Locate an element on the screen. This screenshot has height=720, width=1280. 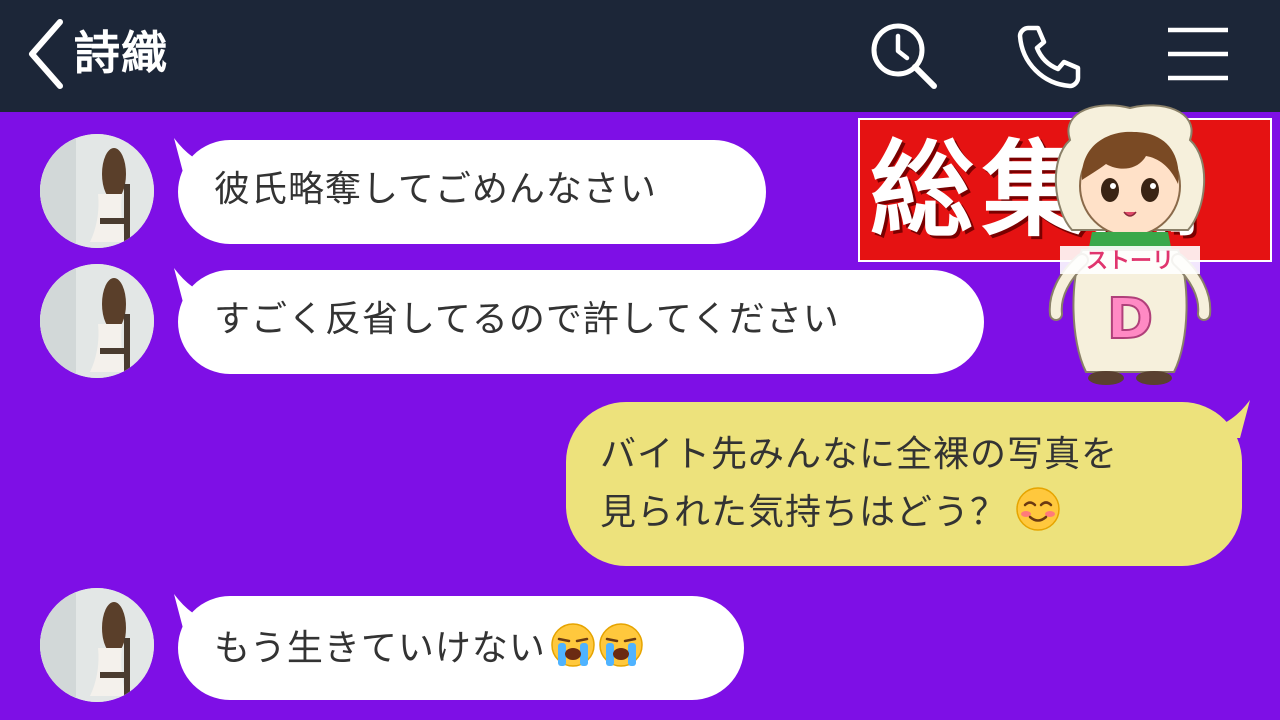
smiling-blush-emoji-icon is located at coordinates (1038, 509).